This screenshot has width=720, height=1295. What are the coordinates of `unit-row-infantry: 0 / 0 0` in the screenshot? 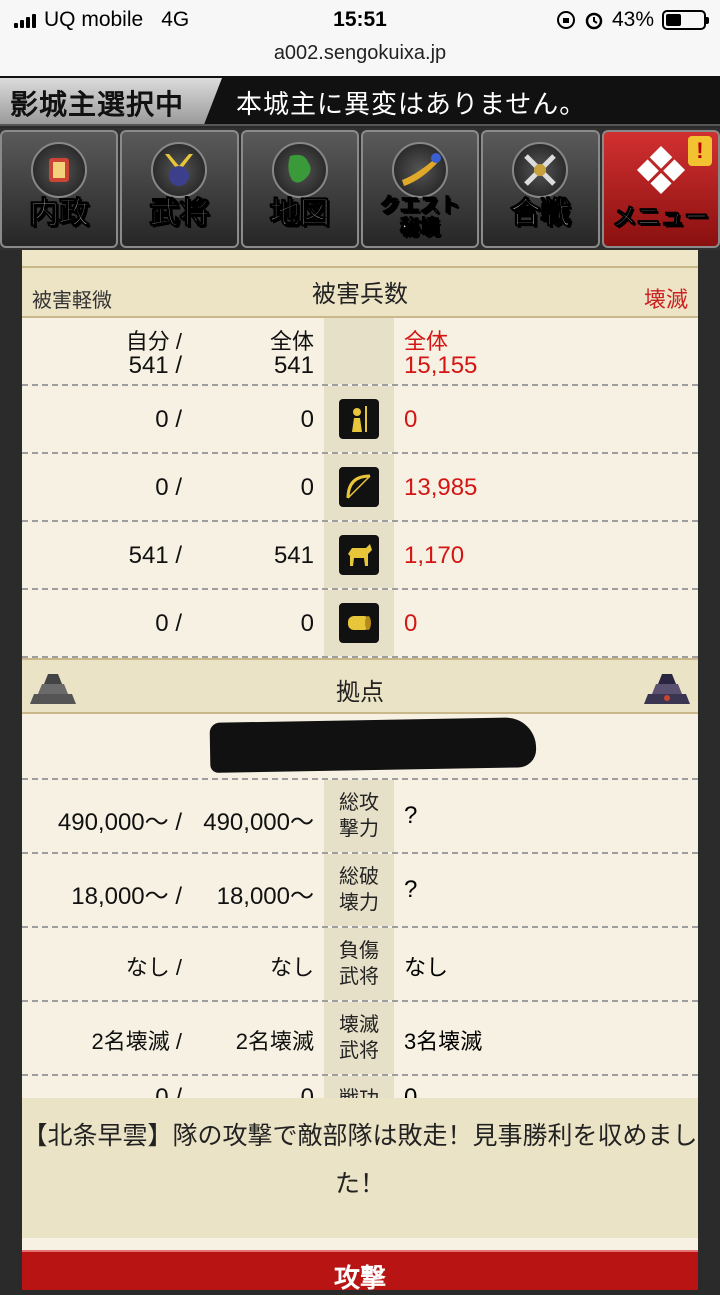 It's located at (360, 420).